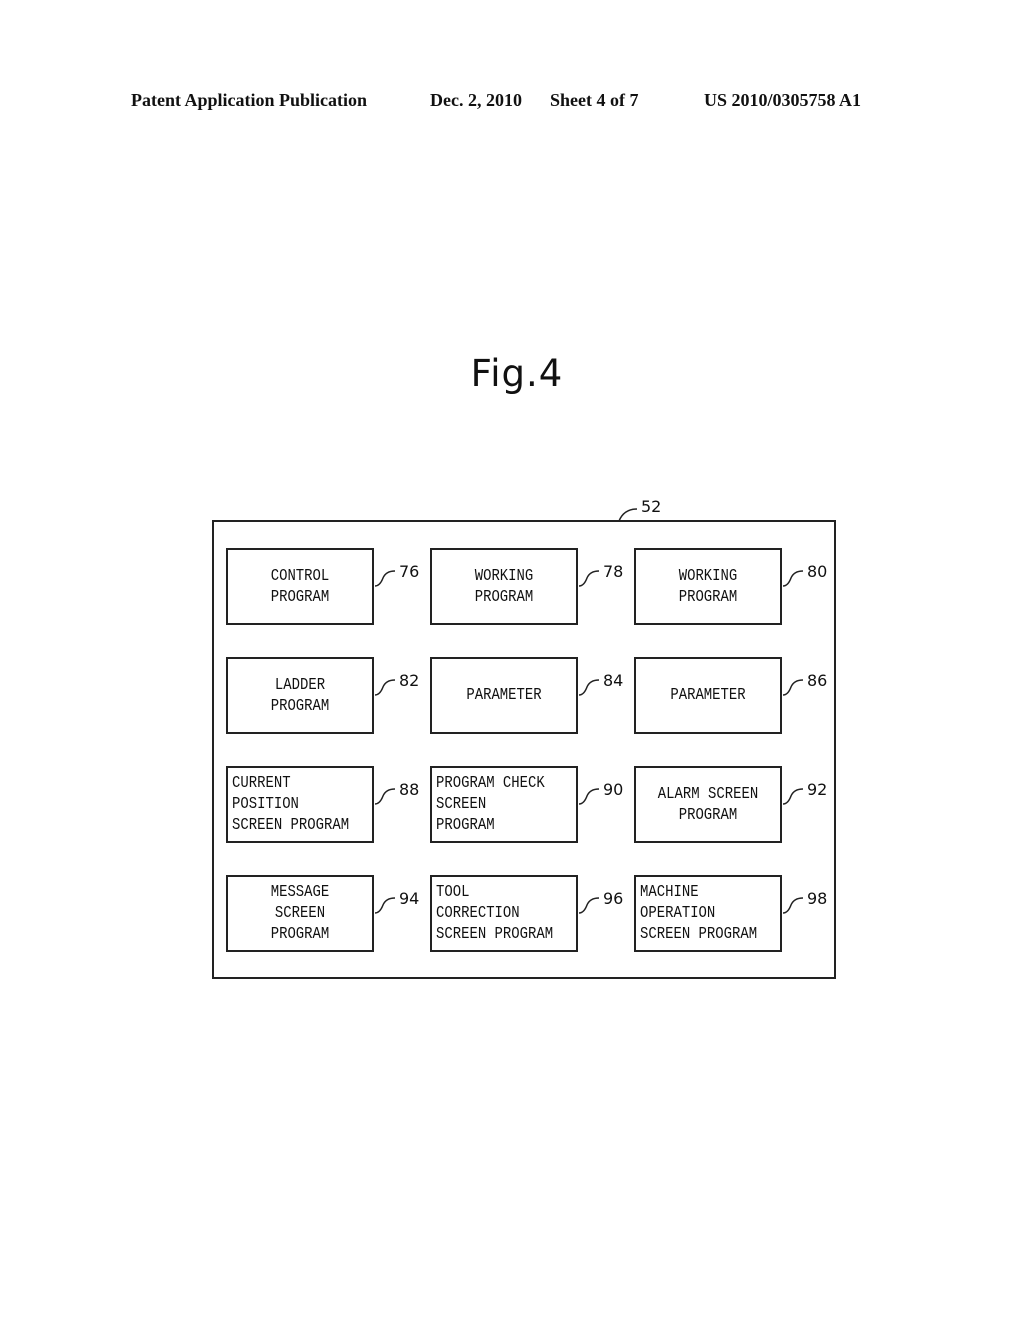  Describe the element at coordinates (678, 913) in the screenshot. I see `block-text-line: OPERATION` at that location.